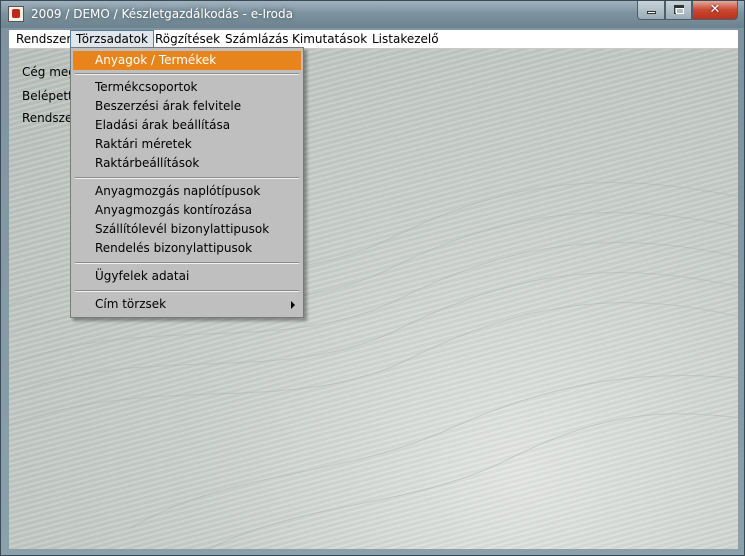  What do you see at coordinates (16, 14) in the screenshot?
I see `app-icon` at bounding box center [16, 14].